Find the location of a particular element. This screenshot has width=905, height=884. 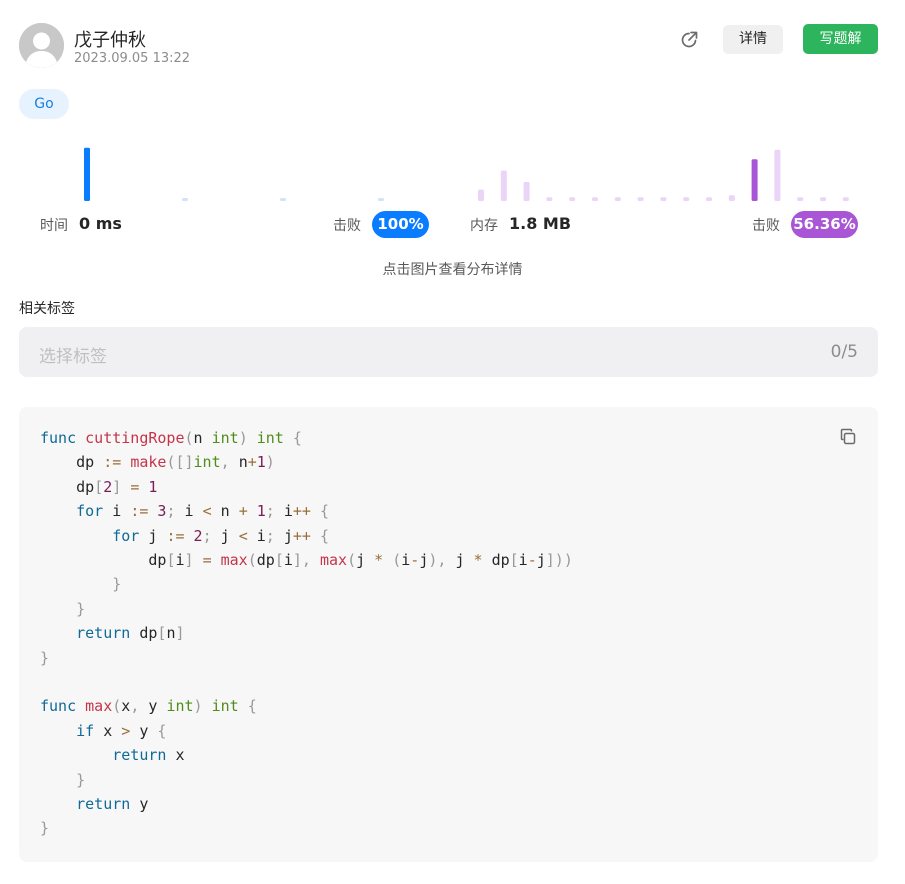

memory-beat-badge: 56.36% is located at coordinates (824, 224).